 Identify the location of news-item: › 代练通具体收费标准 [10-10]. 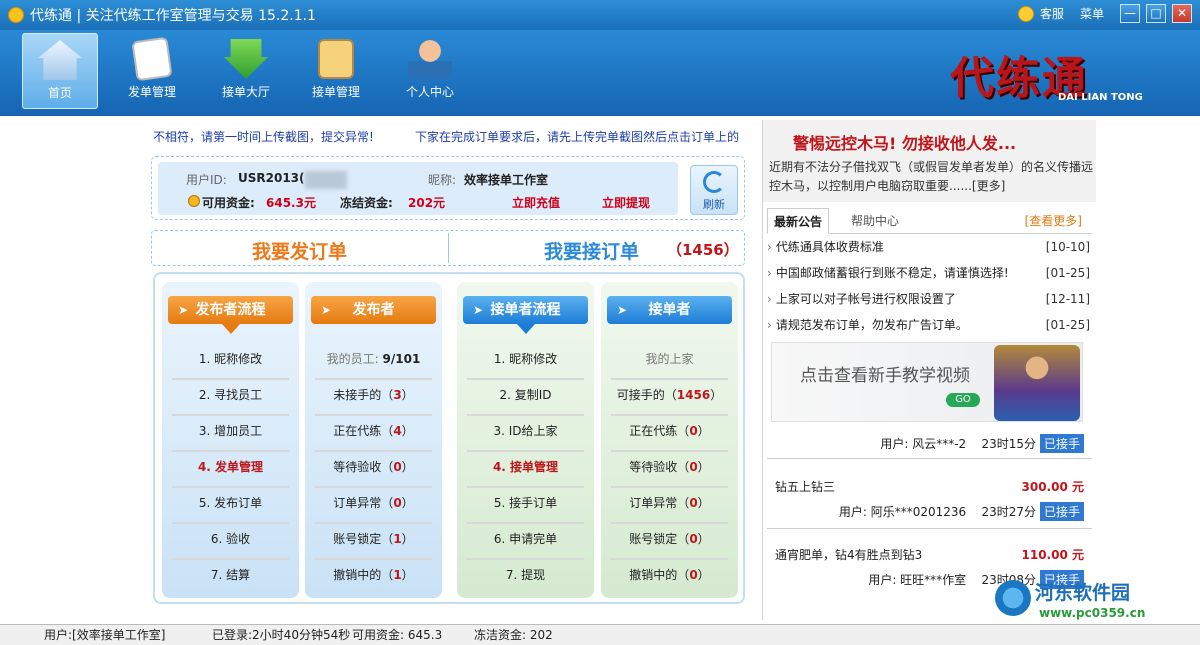
(929, 247).